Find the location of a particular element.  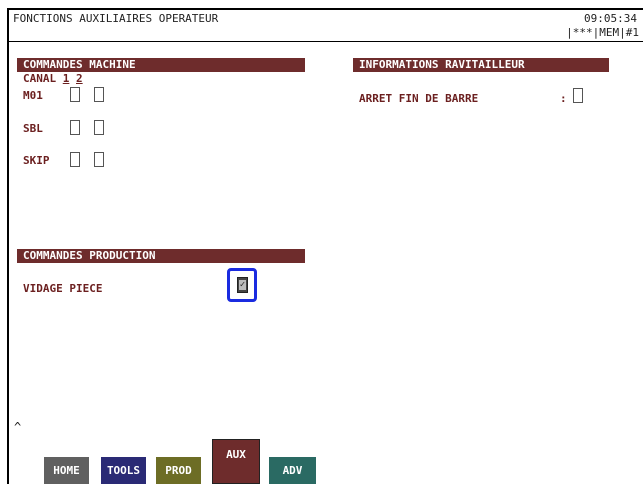

part-emptying-label: VIDAGE PIECE is located at coordinates (63, 288).